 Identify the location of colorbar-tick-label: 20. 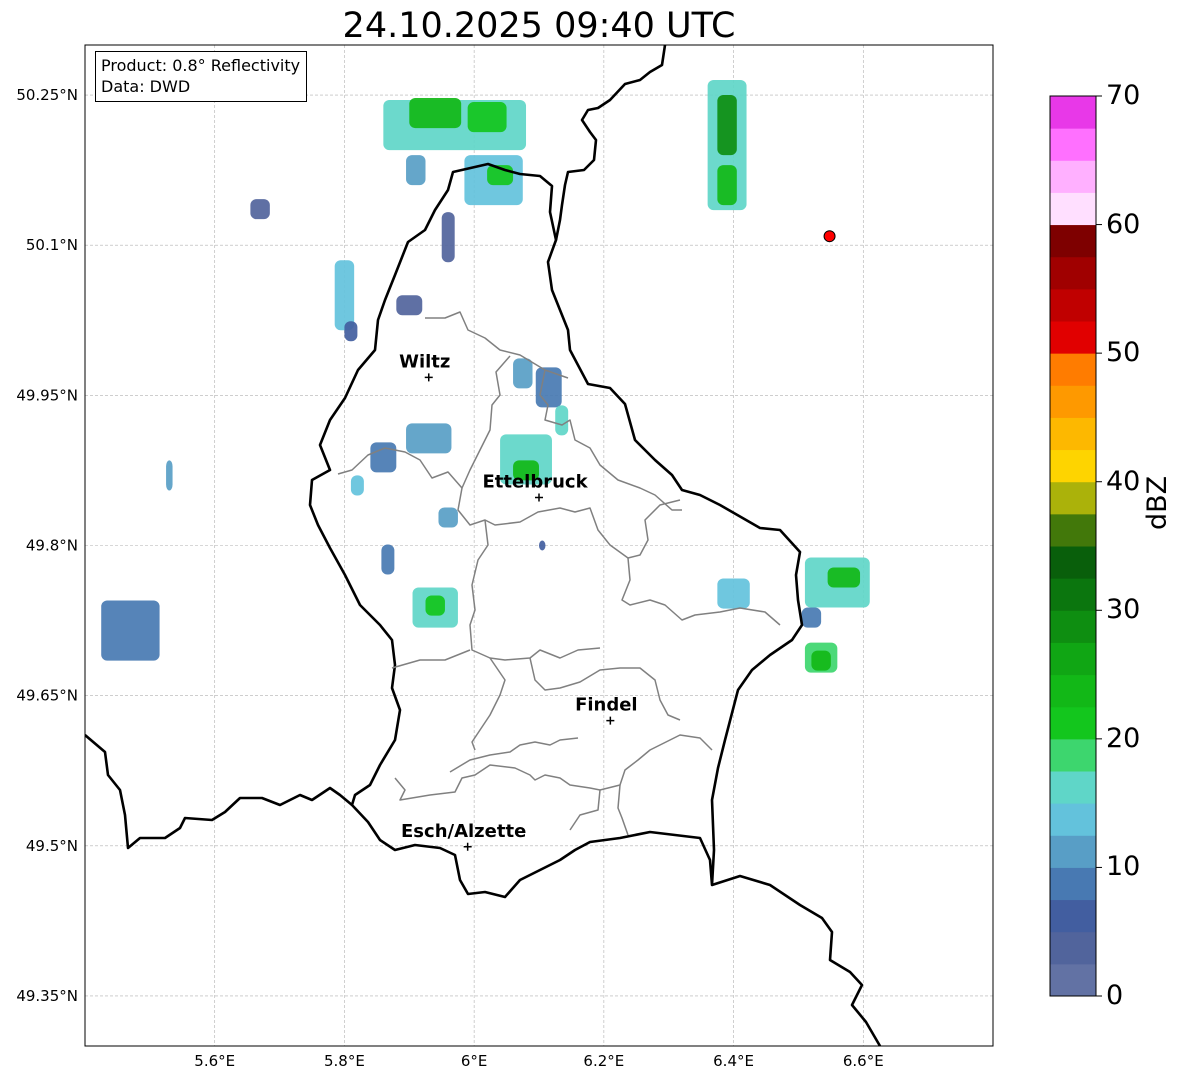
(1123, 738).